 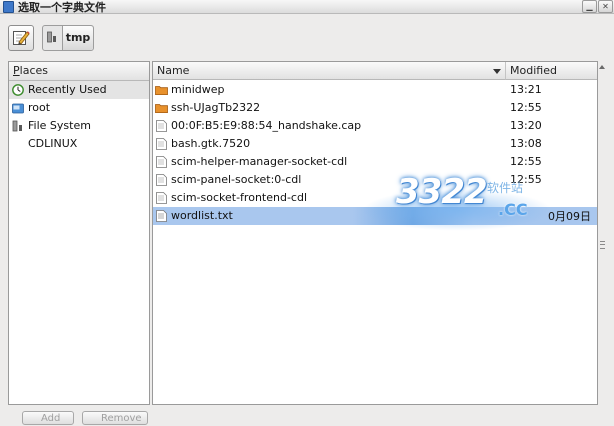 I want to click on place-cdlinux: CDLINUX, so click(x=79, y=144).